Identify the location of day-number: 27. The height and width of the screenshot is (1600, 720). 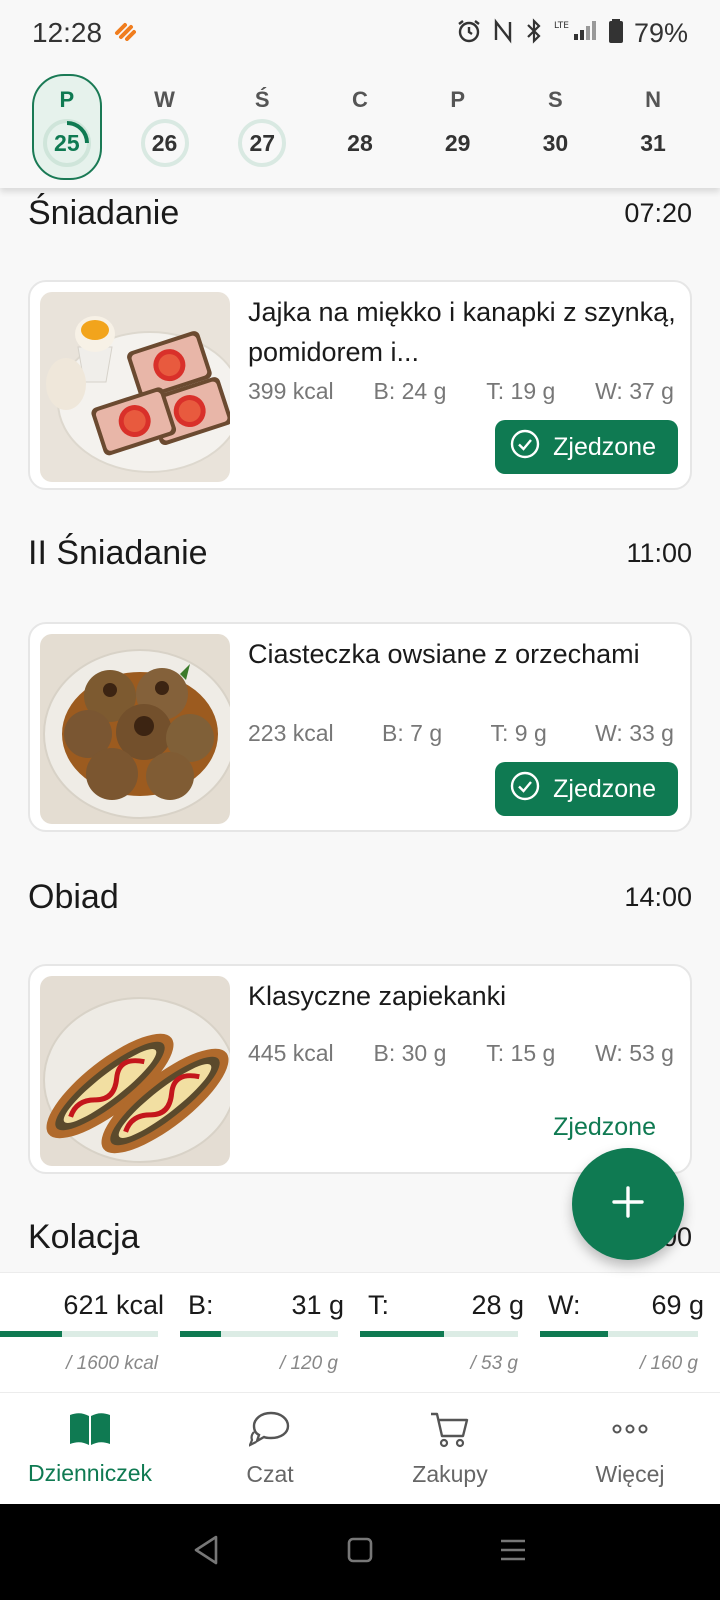
(262, 143).